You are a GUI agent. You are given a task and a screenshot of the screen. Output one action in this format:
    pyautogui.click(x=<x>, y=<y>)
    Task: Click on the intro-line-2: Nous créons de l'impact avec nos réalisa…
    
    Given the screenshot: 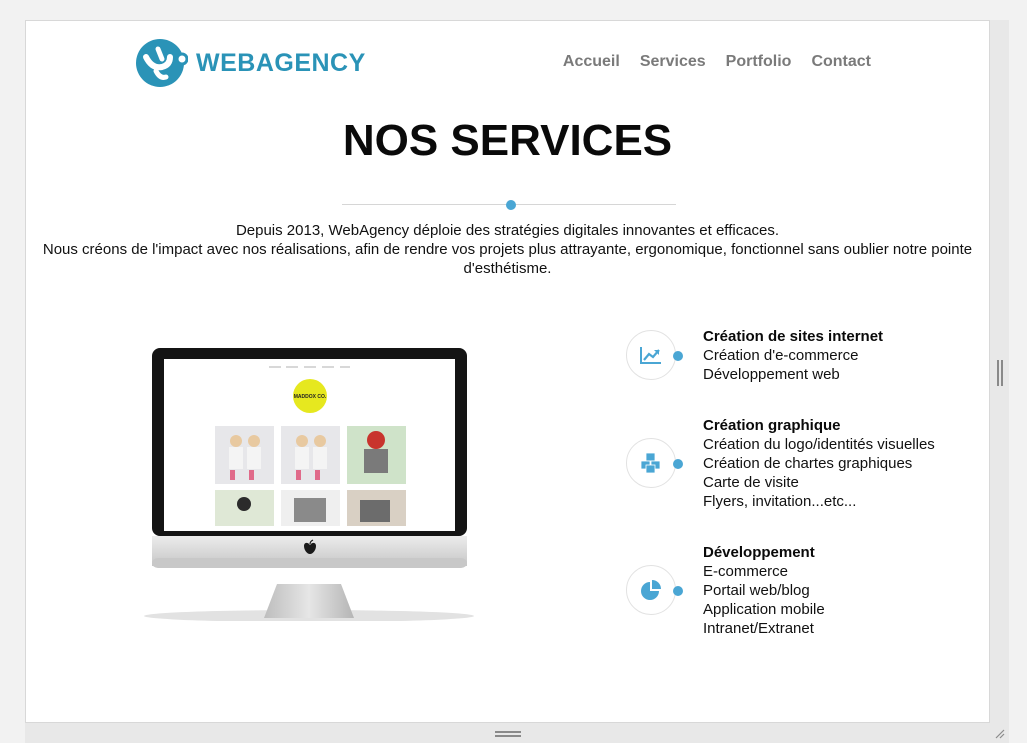 What is the action you would take?
    pyautogui.click(x=507, y=259)
    